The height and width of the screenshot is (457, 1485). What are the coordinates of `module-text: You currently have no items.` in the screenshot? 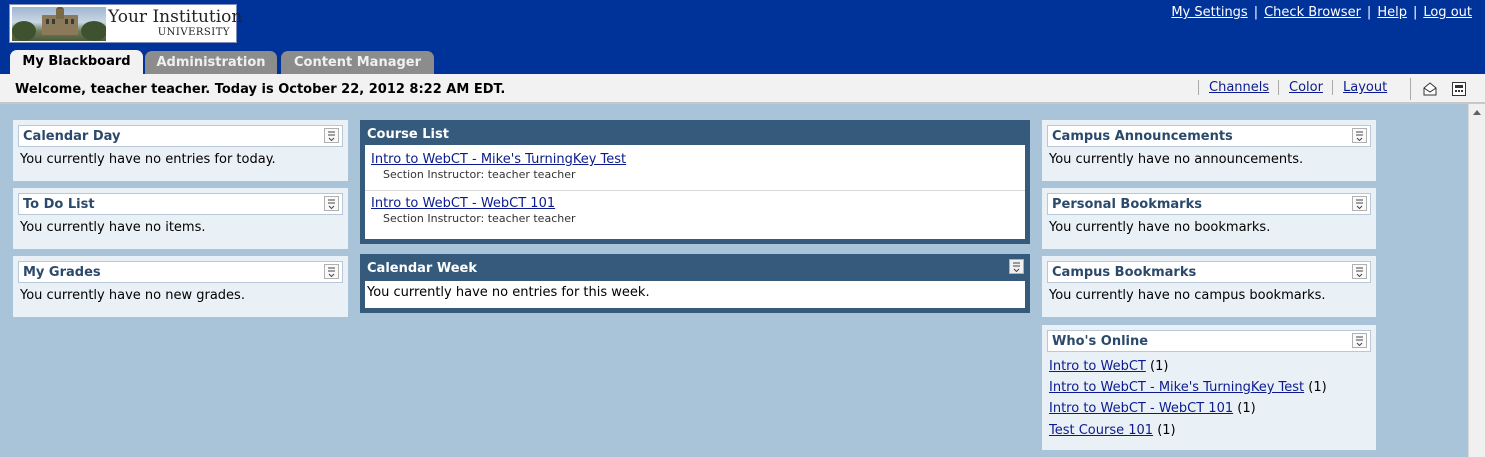 It's located at (113, 227).